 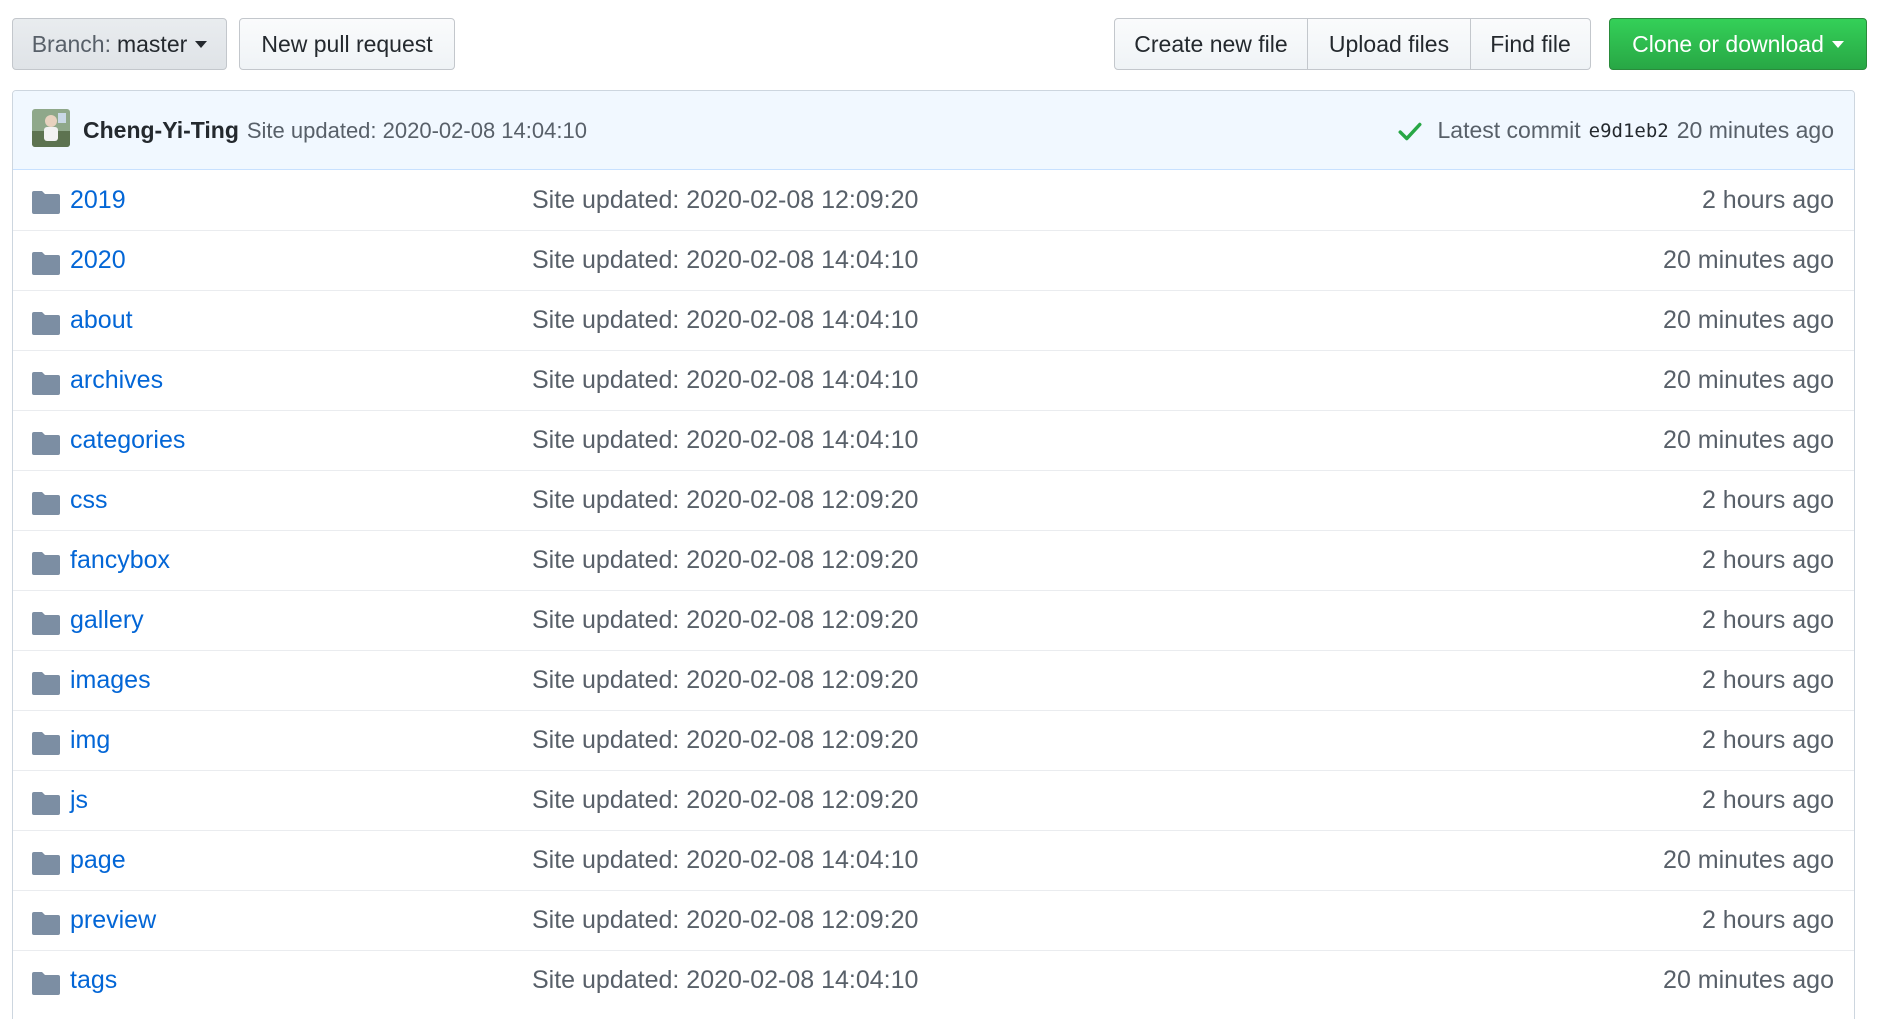 I want to click on upload-files-button: Upload files, so click(x=1389, y=44).